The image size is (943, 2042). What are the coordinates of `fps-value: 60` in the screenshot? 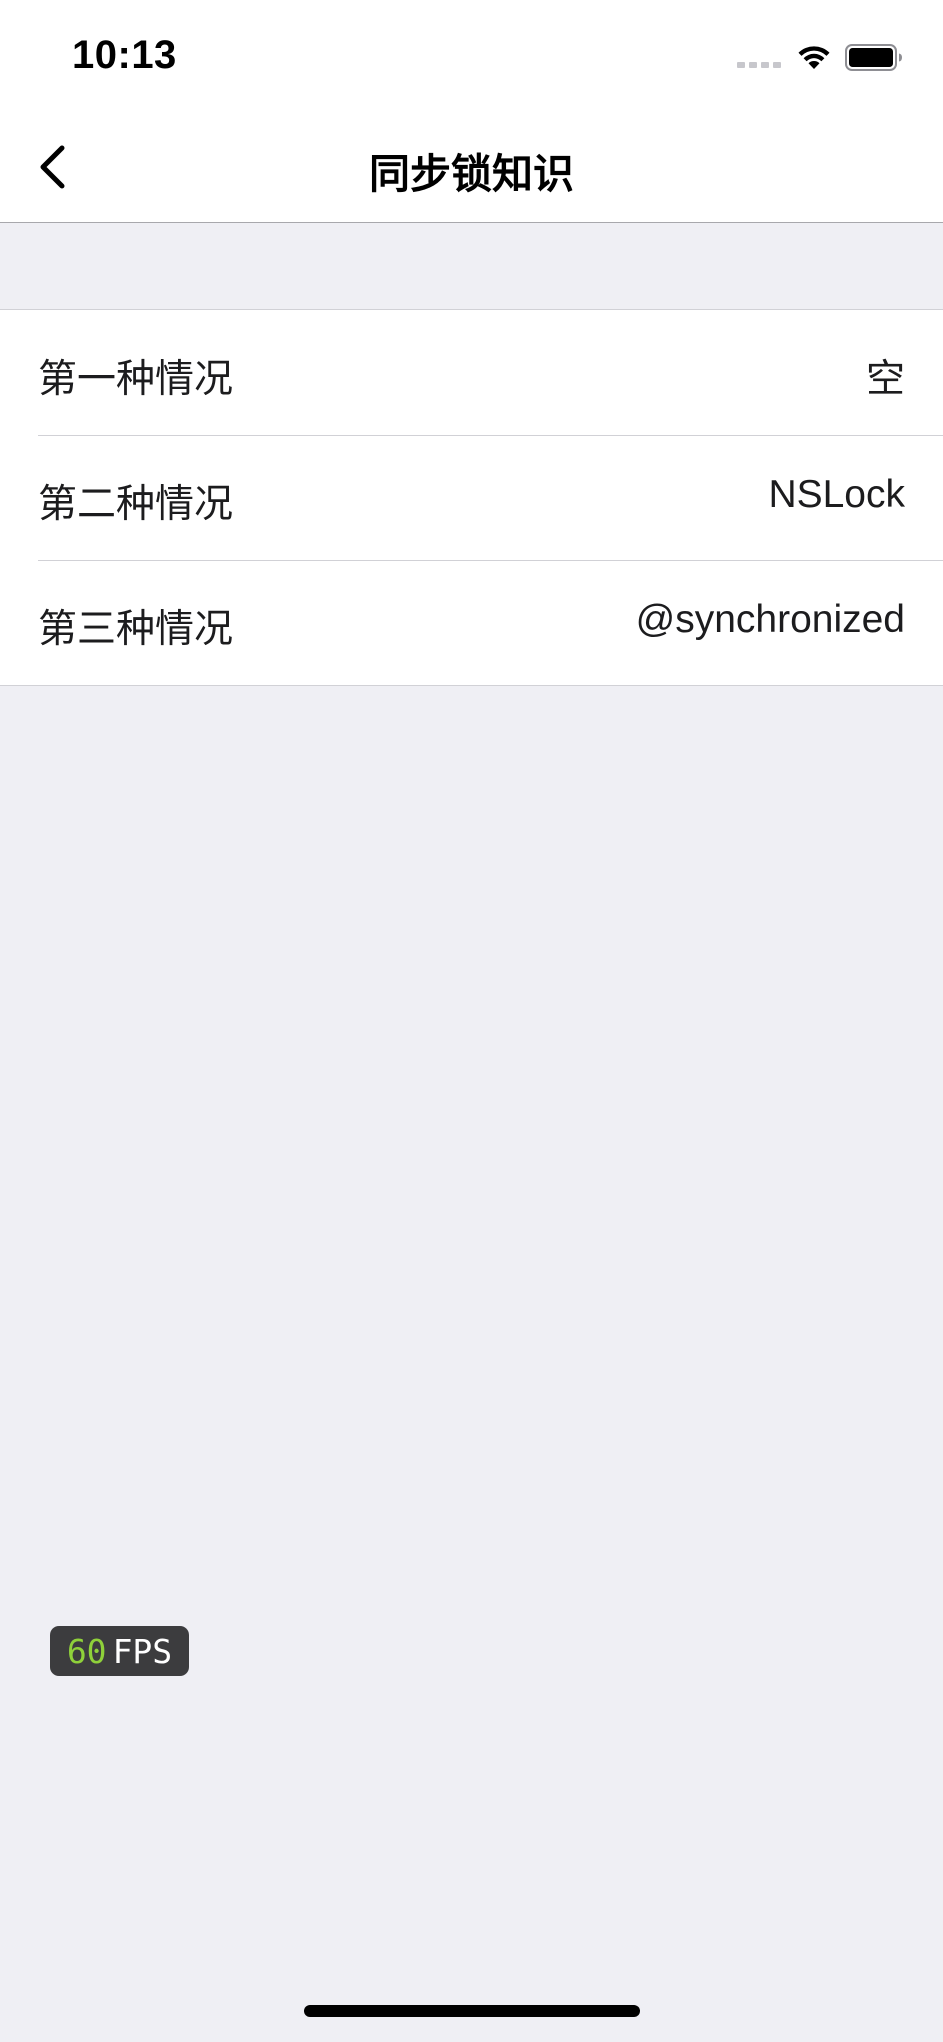 It's located at (86, 1651).